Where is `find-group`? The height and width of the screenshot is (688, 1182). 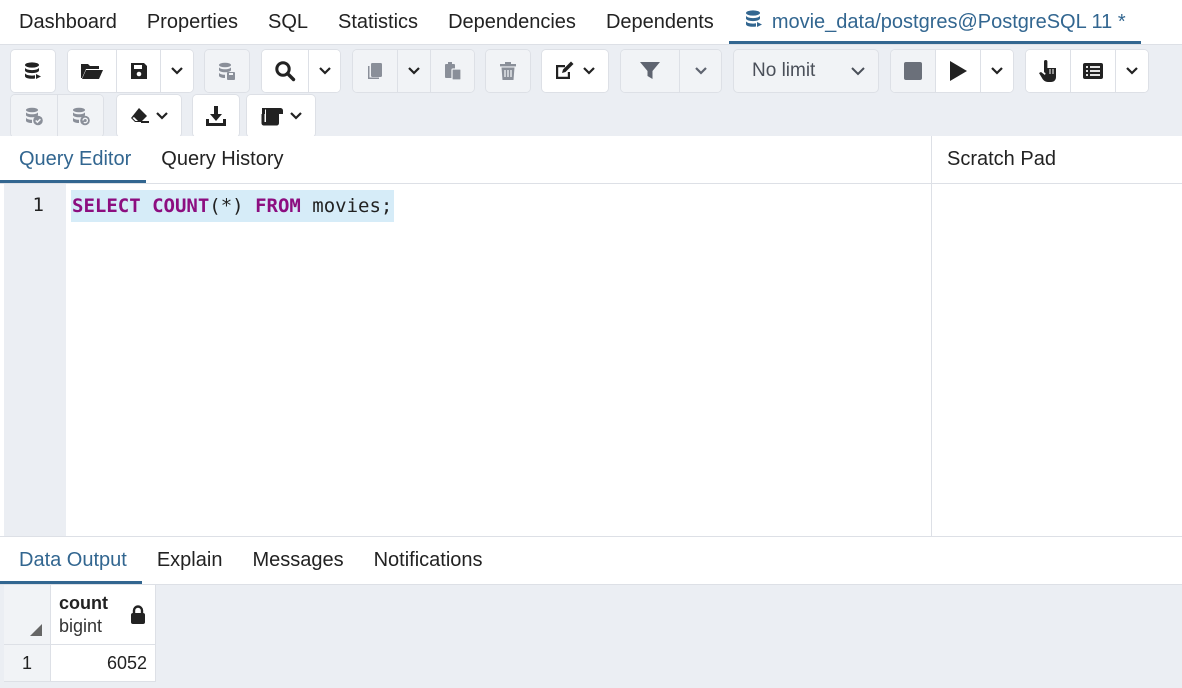
find-group is located at coordinates (301, 71).